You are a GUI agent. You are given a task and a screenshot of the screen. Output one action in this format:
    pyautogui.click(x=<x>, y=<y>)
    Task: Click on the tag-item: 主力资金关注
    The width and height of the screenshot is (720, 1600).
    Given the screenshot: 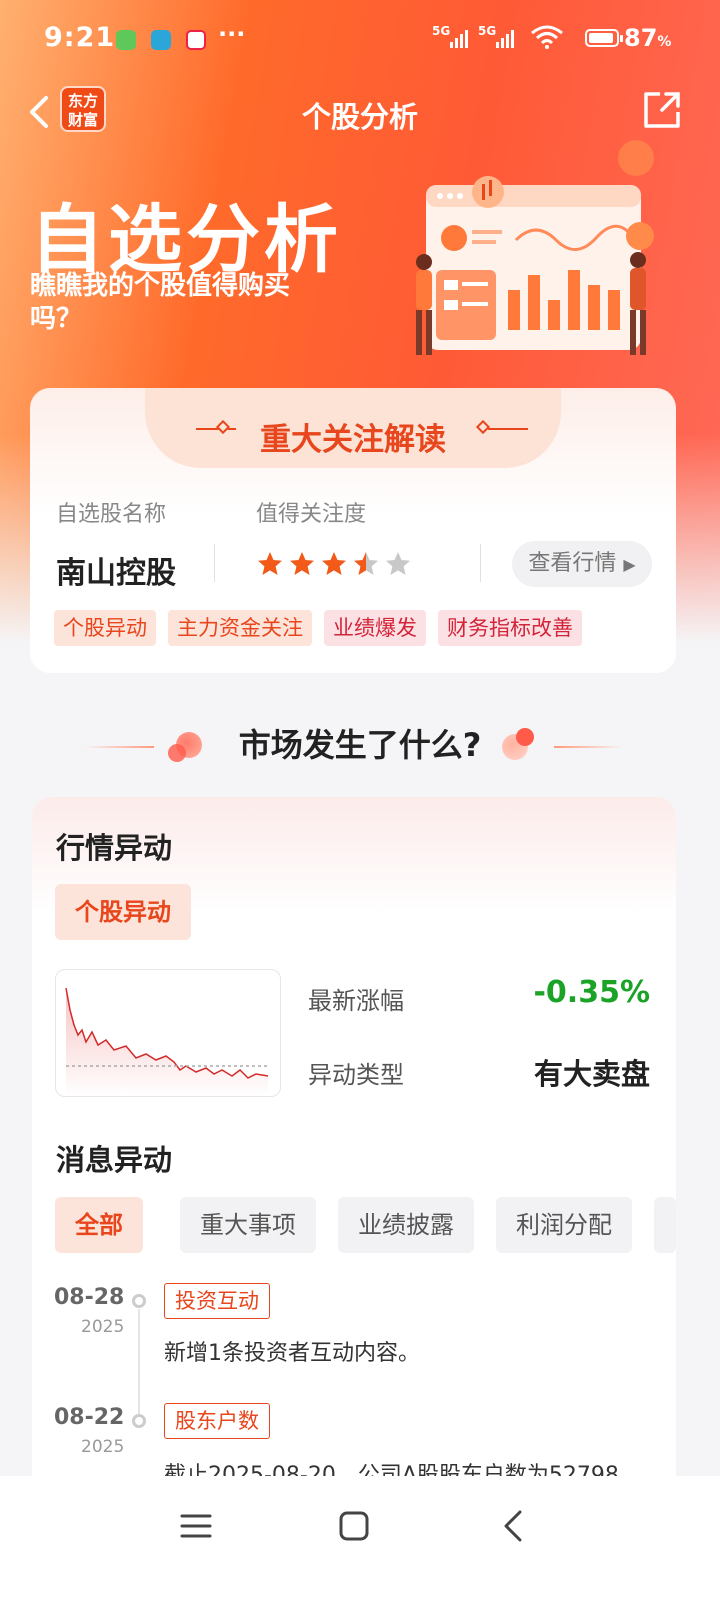 What is the action you would take?
    pyautogui.click(x=240, y=628)
    